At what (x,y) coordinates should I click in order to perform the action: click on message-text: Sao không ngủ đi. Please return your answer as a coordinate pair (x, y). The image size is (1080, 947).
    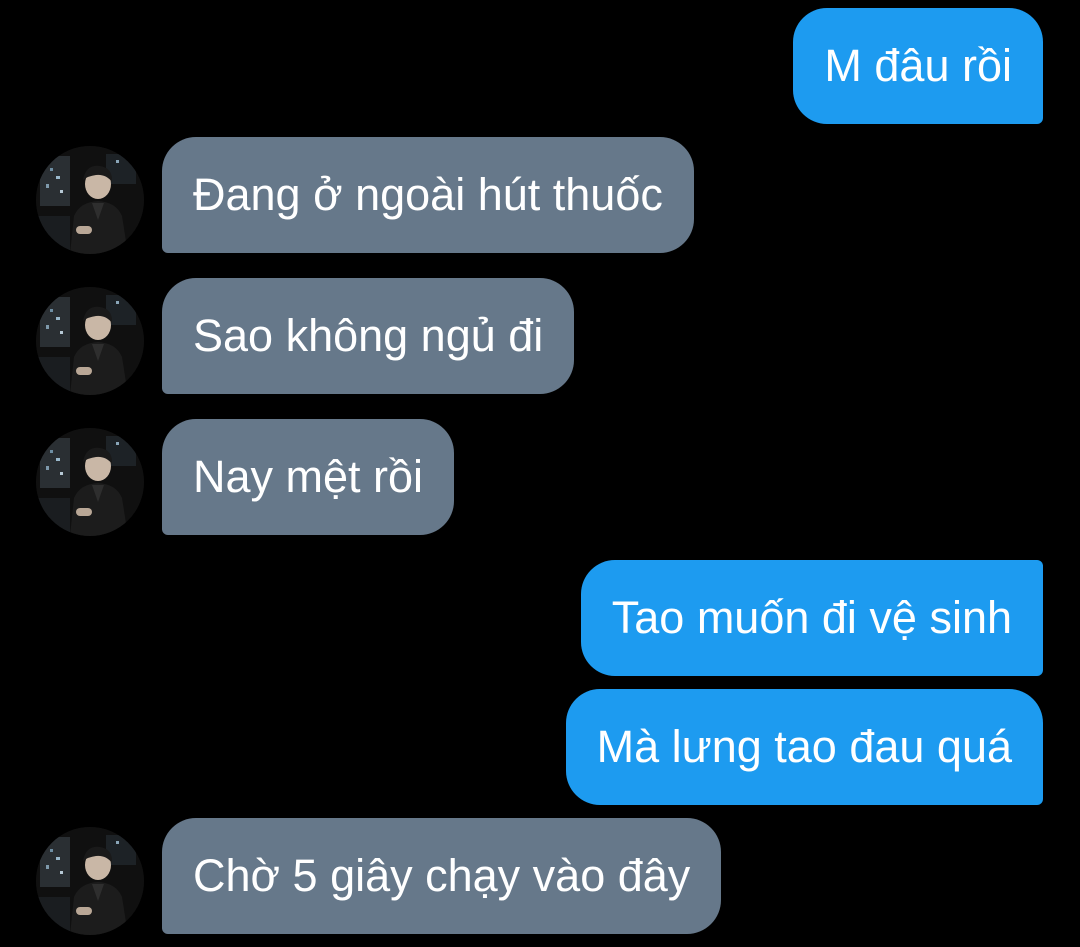
    Looking at the image, I should click on (368, 335).